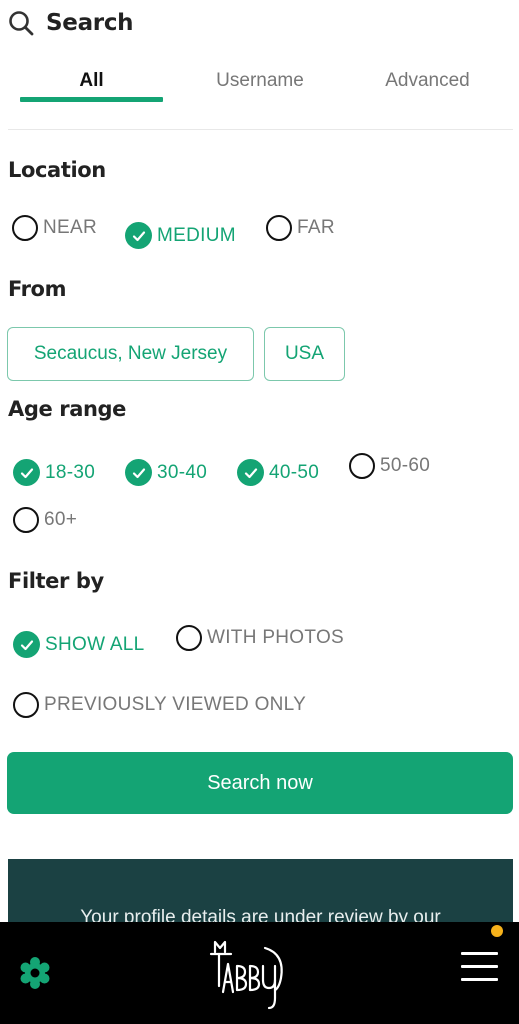 The width and height of the screenshot is (519, 1024). I want to click on option-label: FAR, so click(316, 227).